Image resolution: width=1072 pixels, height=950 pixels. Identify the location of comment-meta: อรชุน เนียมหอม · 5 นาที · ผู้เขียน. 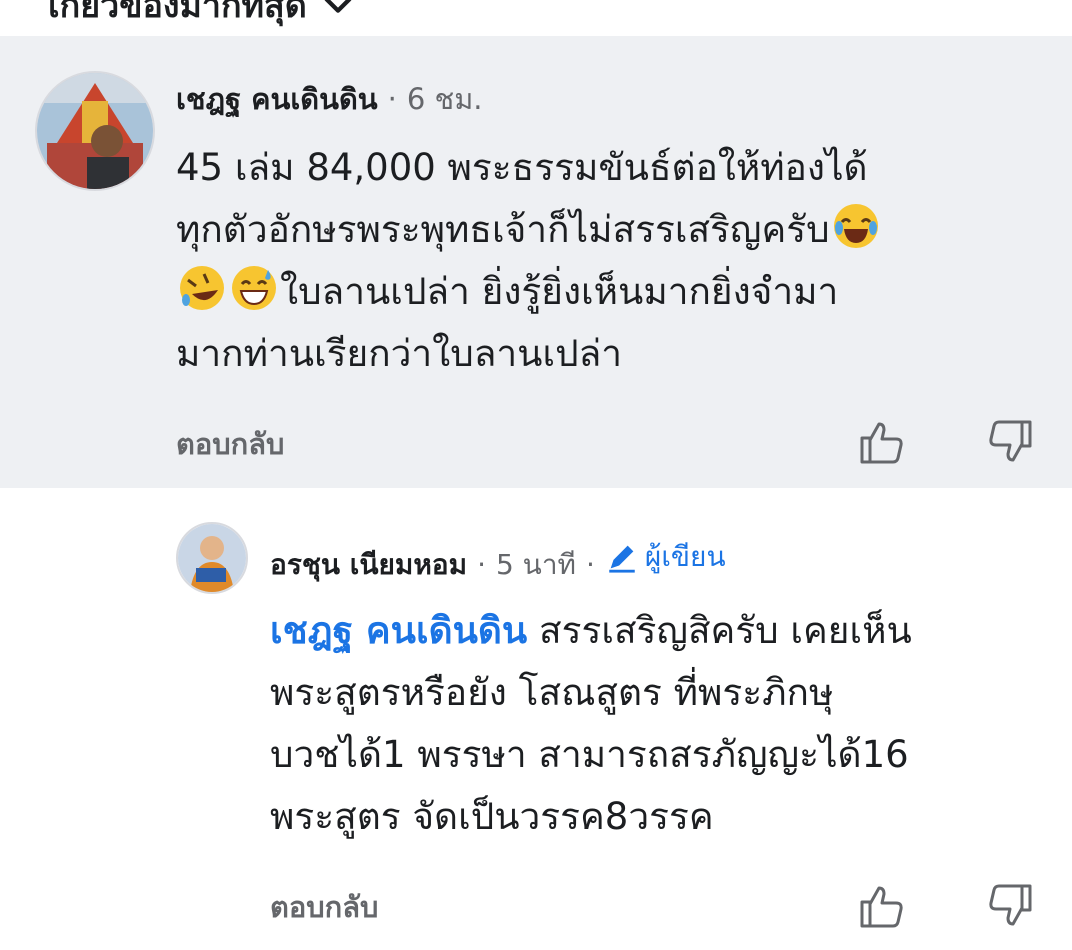
(498, 561).